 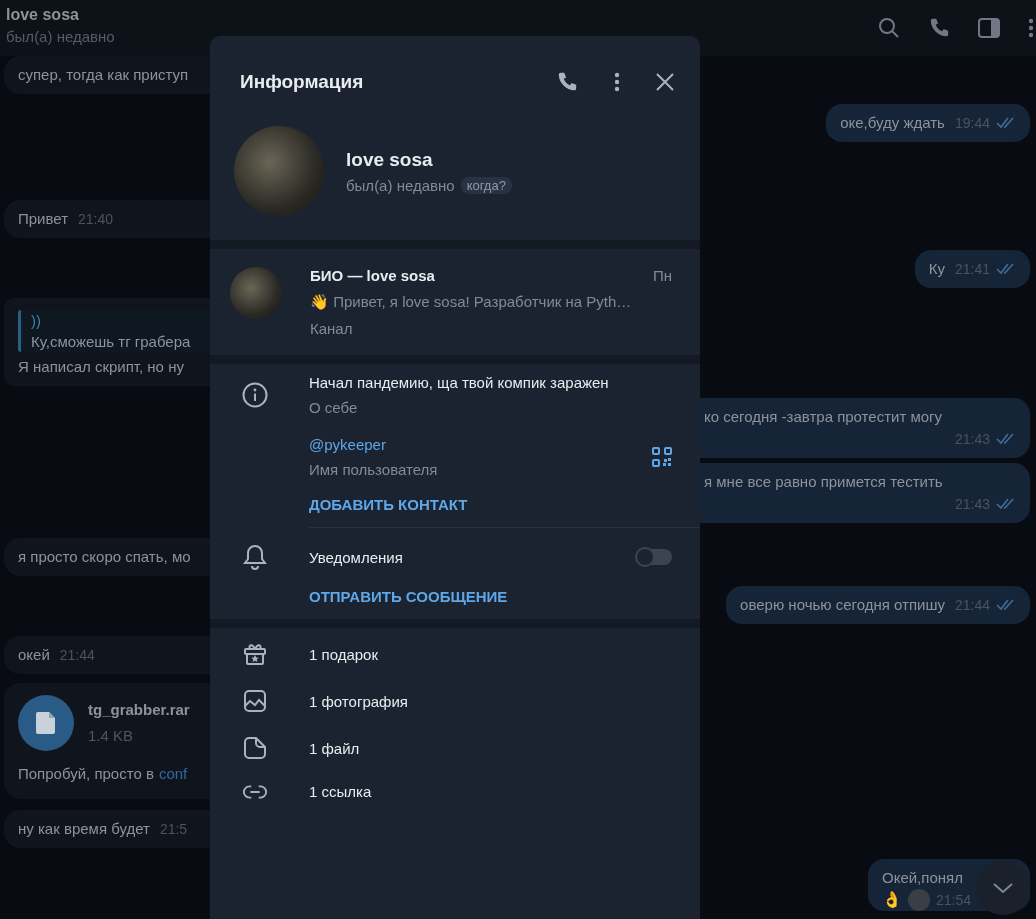 What do you see at coordinates (824, 482) in the screenshot?
I see `message-text: я мне все равно примется тестить` at bounding box center [824, 482].